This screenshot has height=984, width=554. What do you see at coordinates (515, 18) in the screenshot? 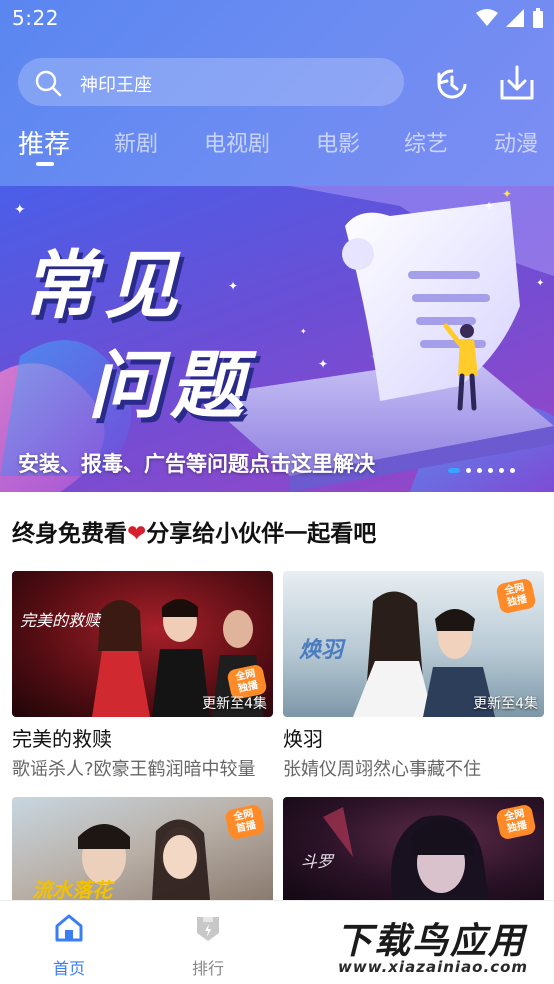
I see `signal-icon` at bounding box center [515, 18].